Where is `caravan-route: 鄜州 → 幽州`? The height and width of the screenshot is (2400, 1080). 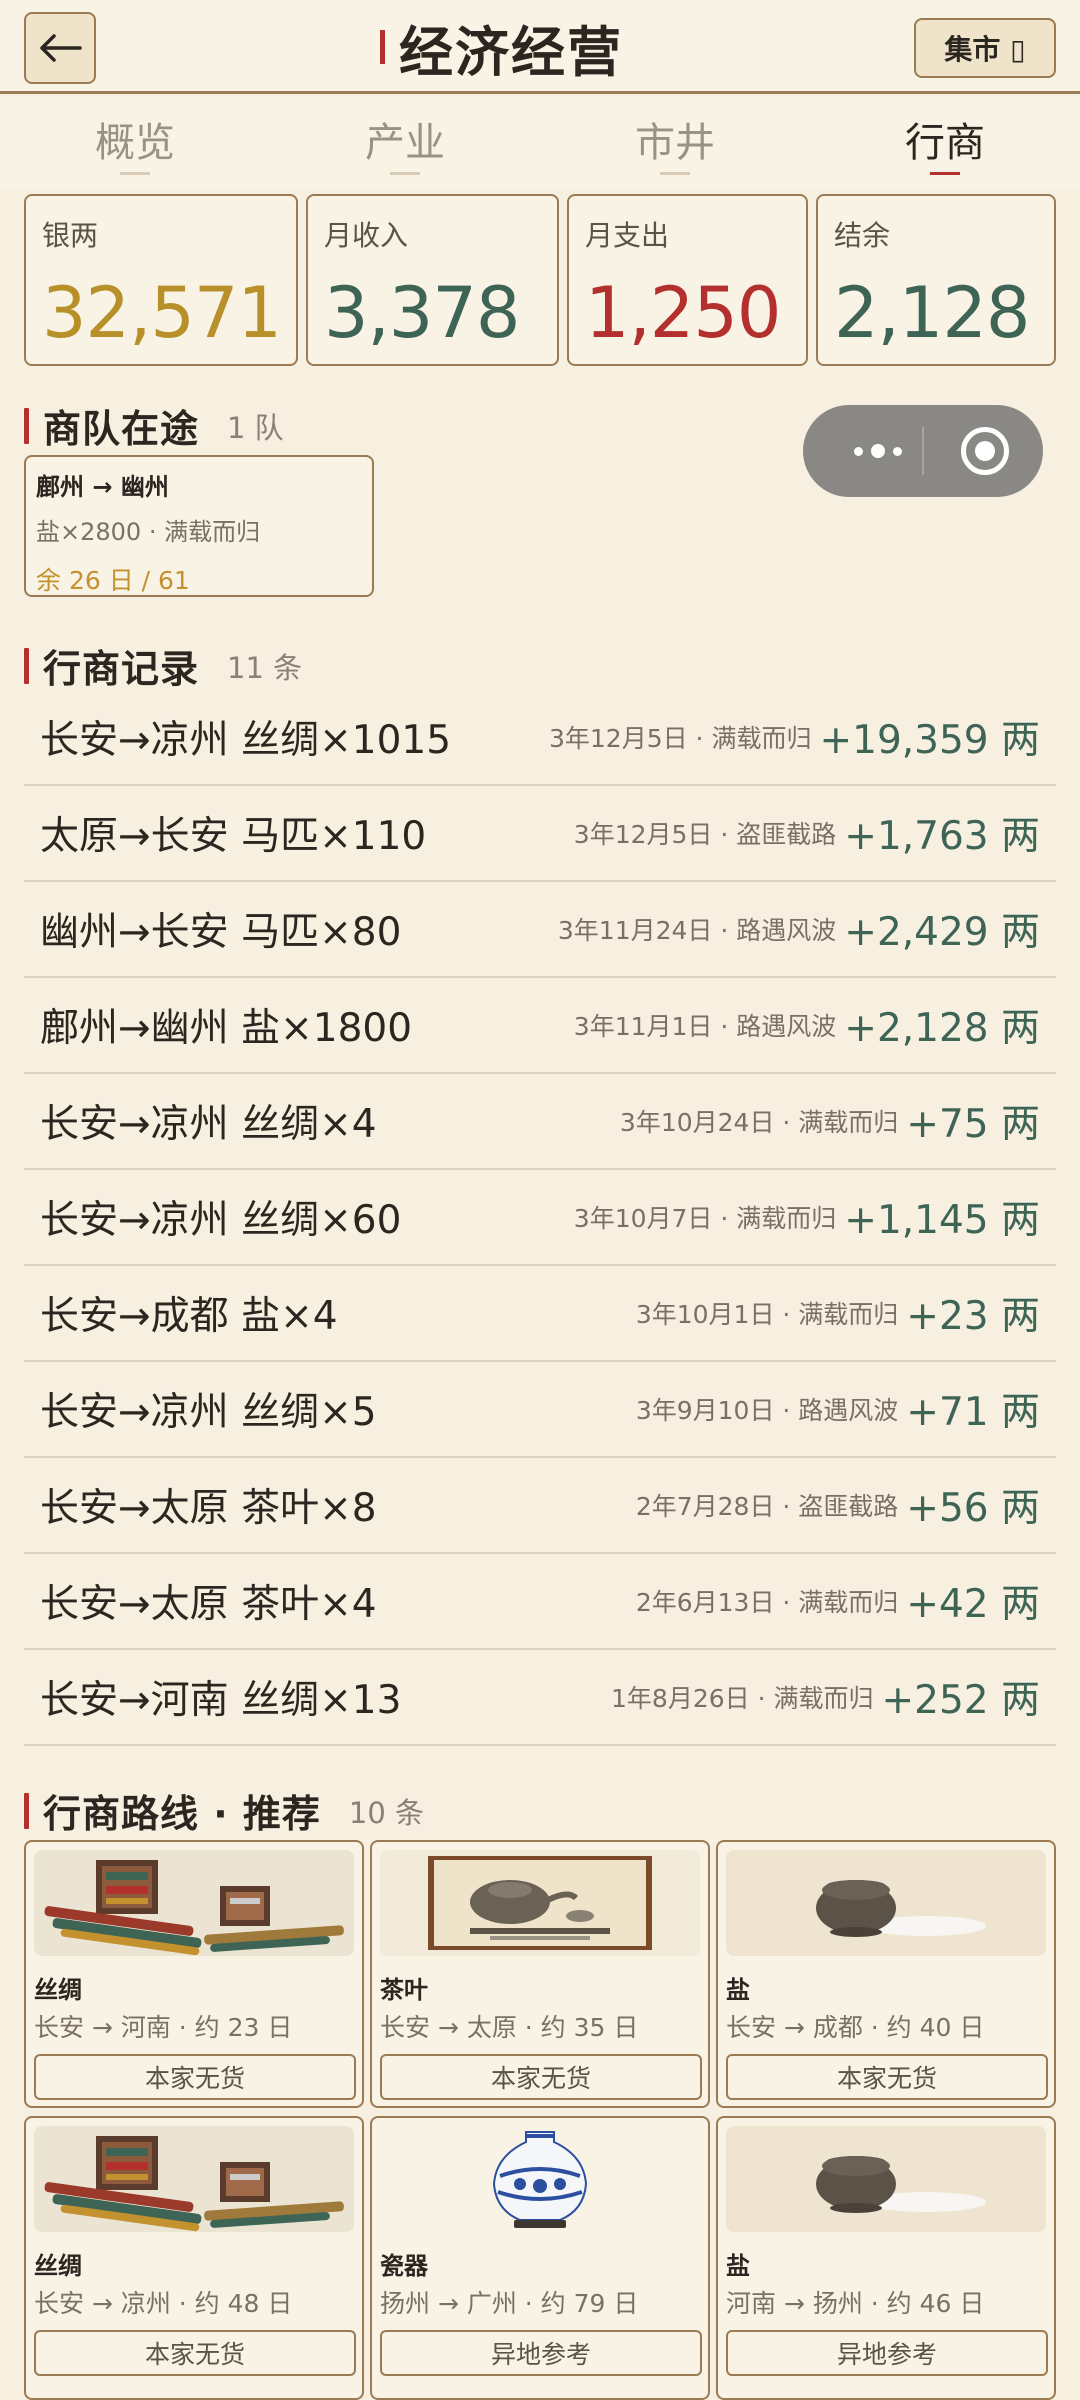
caravan-route: 鄜州 → 幽州 is located at coordinates (102, 487).